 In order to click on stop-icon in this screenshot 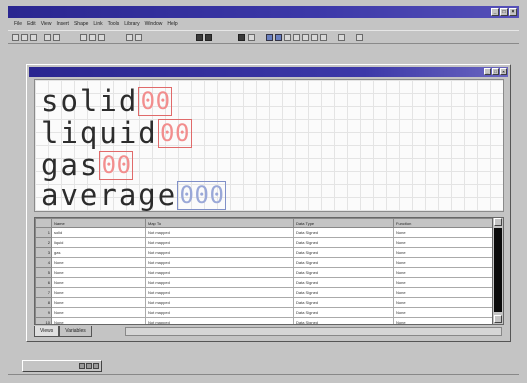, I will do `click(208, 37)`.